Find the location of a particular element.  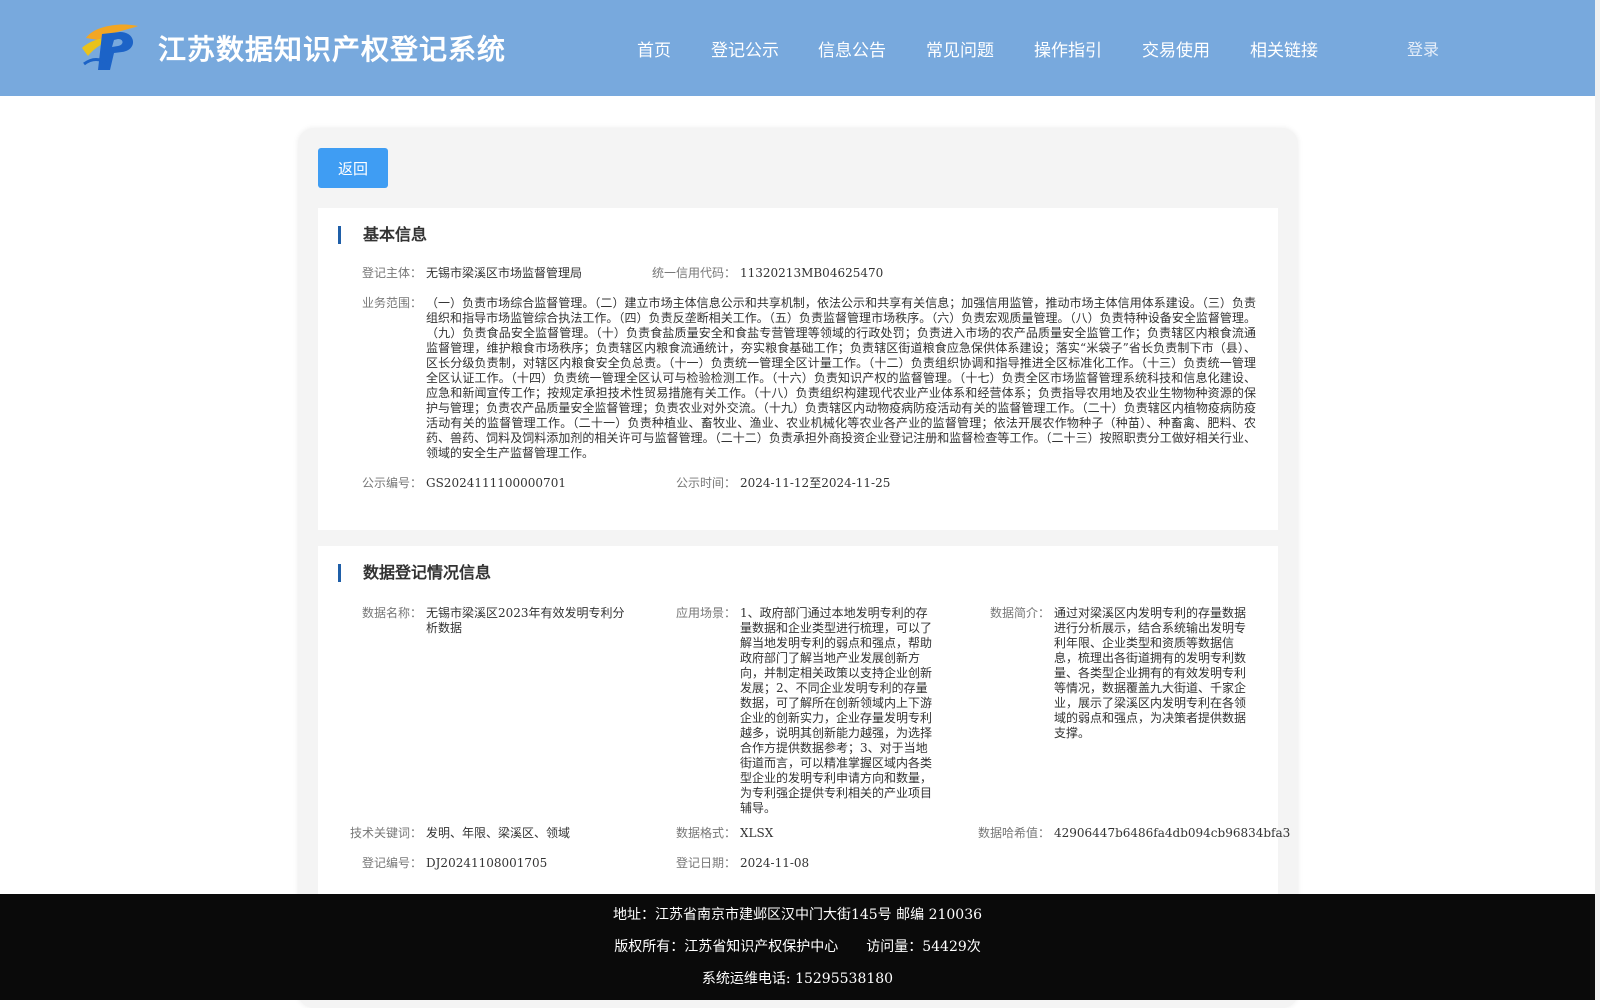

subject-label: 登记主体： is located at coordinates (391, 273).